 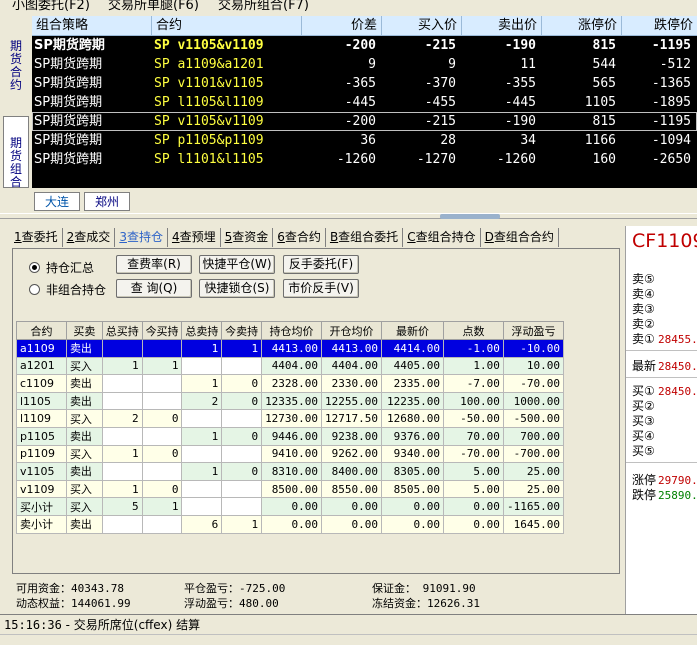 I want to click on book-bid-row: 买⑤, so click(x=643, y=451).